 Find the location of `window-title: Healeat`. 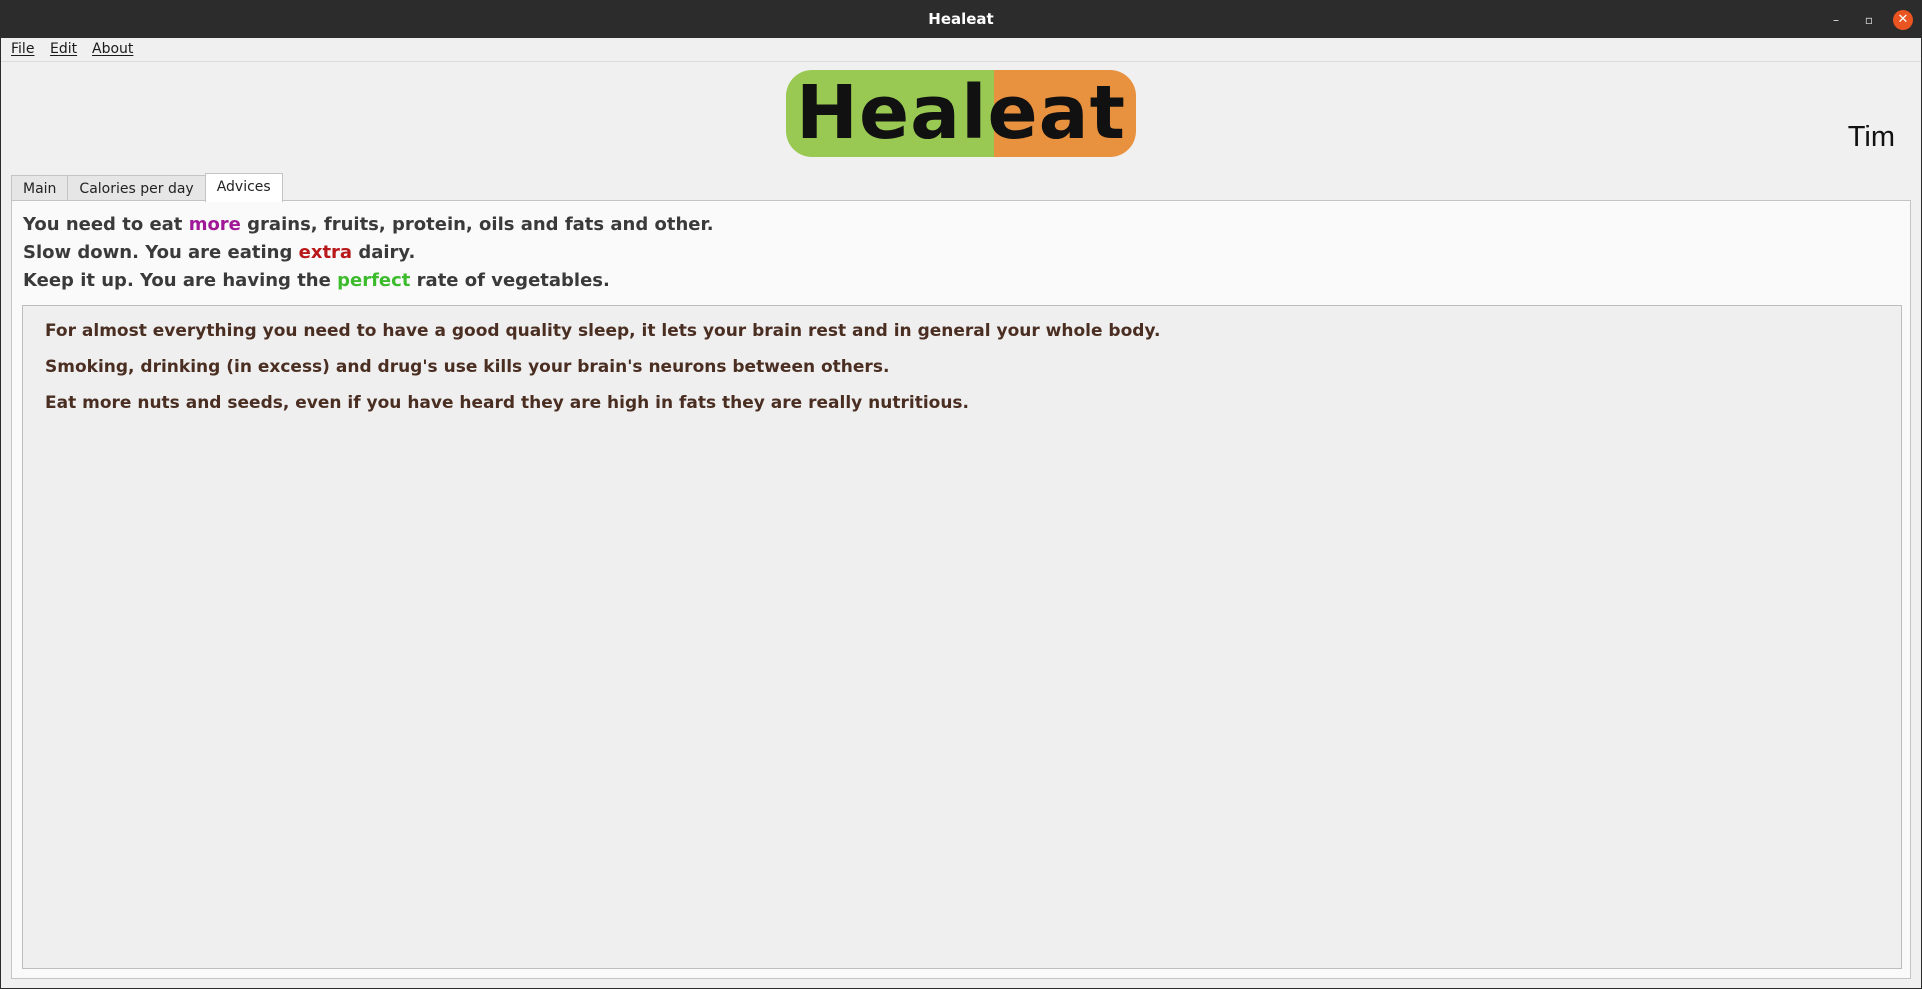

window-title: Healeat is located at coordinates (961, 19).